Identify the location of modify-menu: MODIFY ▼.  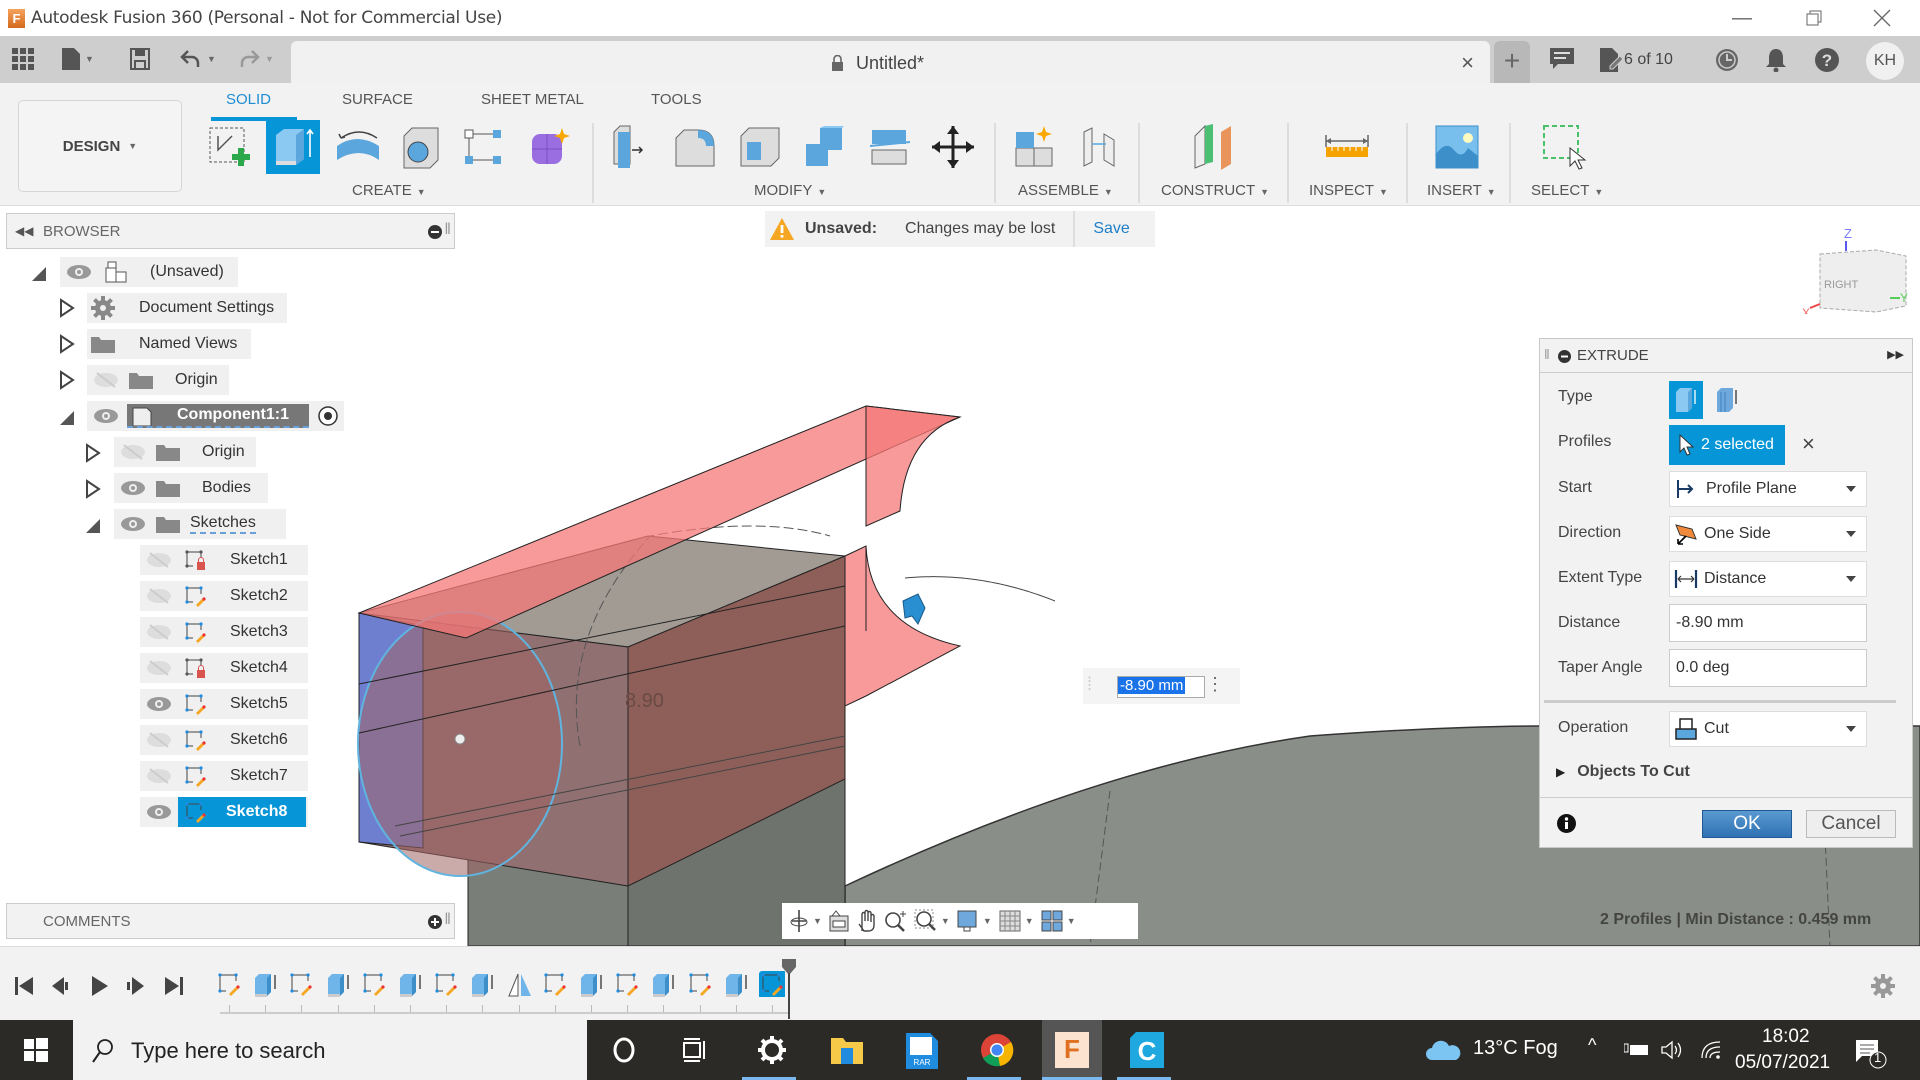
(790, 190).